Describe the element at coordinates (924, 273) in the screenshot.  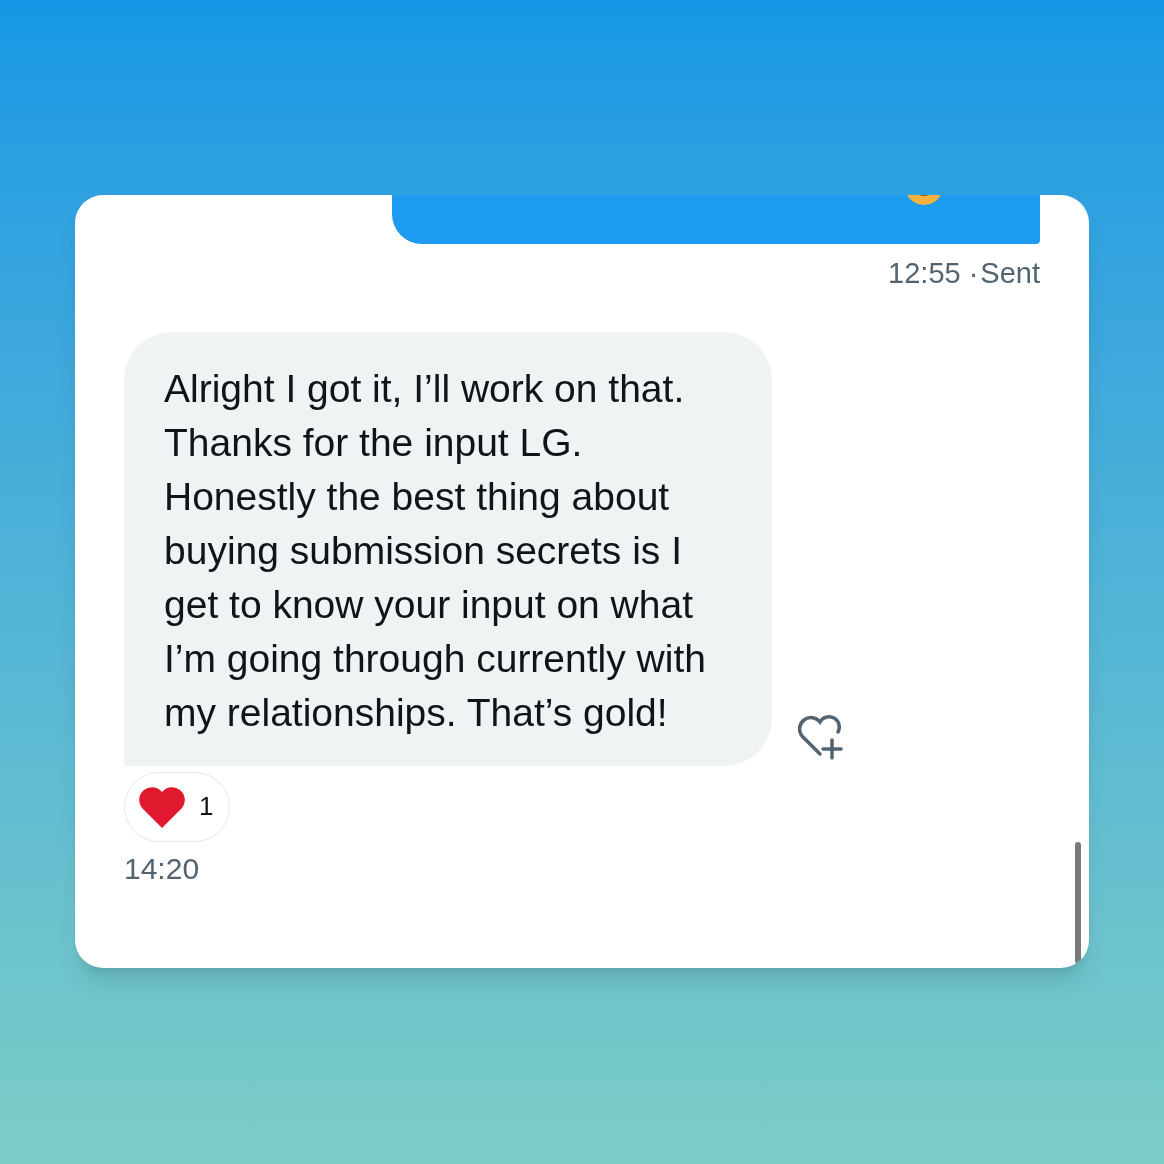
I see `message-time: 12:55` at that location.